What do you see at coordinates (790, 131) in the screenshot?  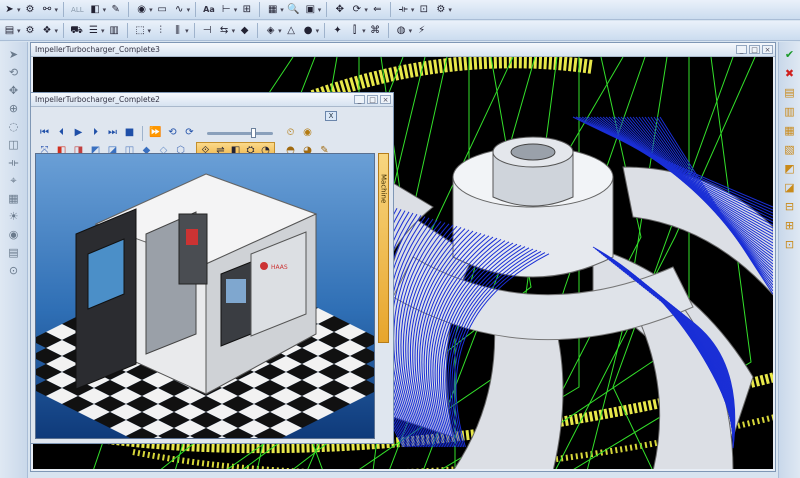 I see `dock-icon-3: ▦` at bounding box center [790, 131].